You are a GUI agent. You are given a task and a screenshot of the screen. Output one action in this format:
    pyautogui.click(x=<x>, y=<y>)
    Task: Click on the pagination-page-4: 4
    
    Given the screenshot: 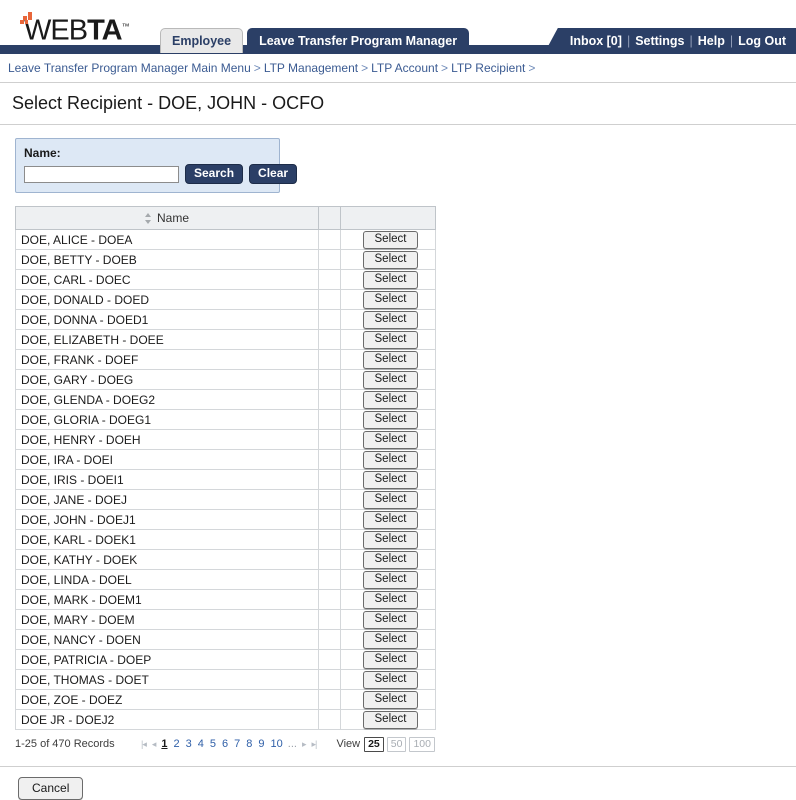 What is the action you would take?
    pyautogui.click(x=201, y=744)
    